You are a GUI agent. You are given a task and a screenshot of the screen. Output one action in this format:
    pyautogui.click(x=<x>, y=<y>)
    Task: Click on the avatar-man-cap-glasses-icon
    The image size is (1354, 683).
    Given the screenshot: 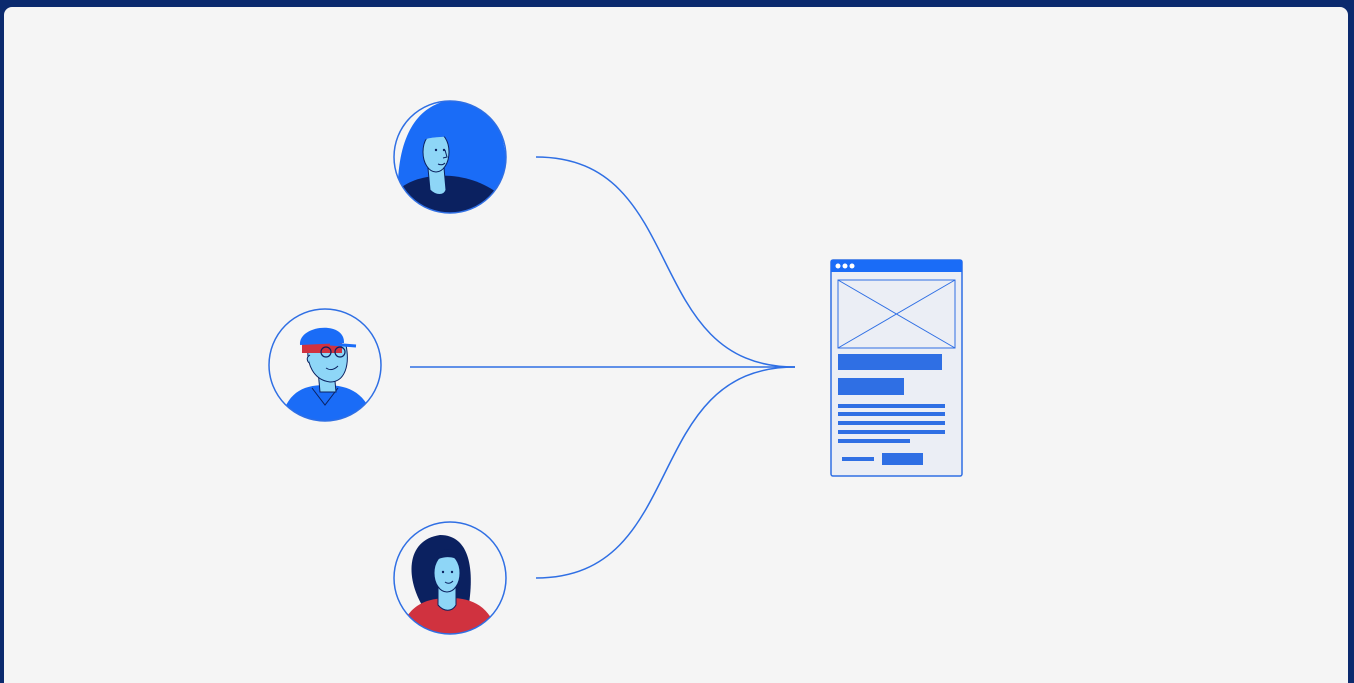 What is the action you would take?
    pyautogui.click(x=325, y=365)
    